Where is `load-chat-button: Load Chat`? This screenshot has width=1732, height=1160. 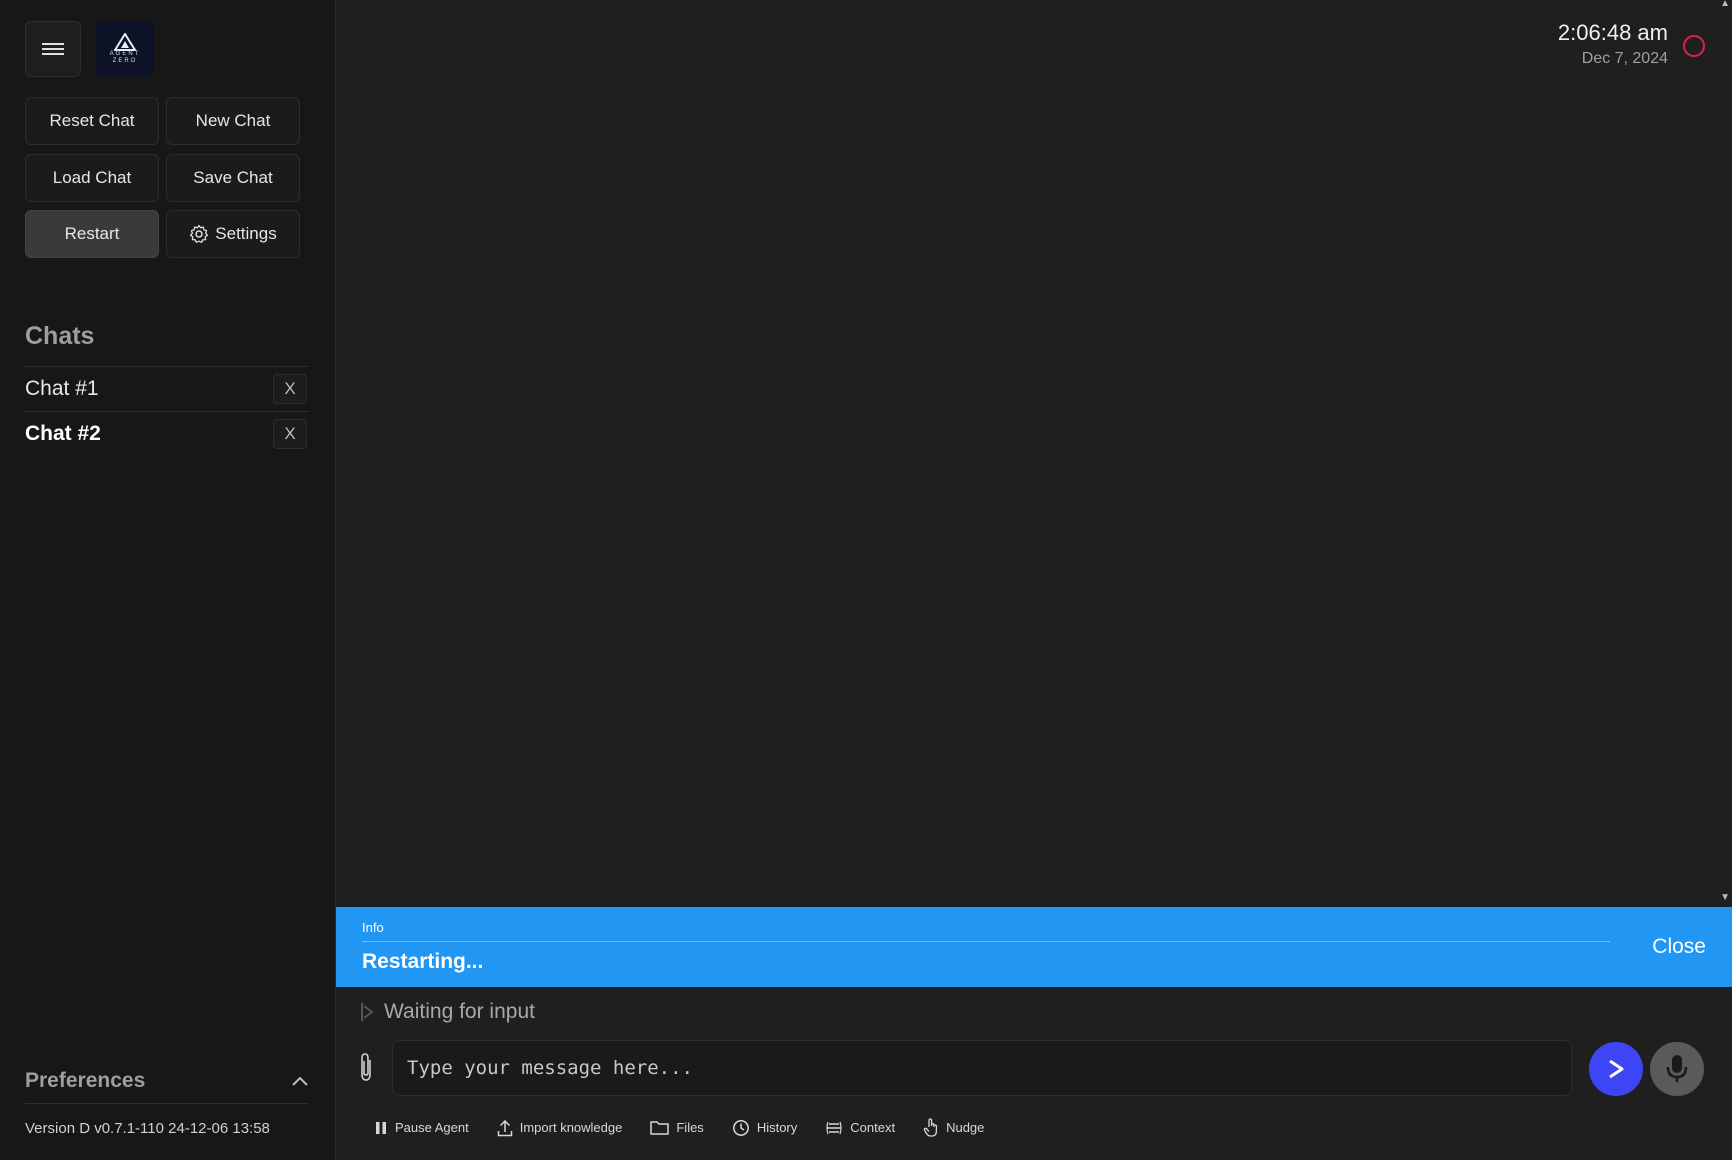 load-chat-button: Load Chat is located at coordinates (92, 178).